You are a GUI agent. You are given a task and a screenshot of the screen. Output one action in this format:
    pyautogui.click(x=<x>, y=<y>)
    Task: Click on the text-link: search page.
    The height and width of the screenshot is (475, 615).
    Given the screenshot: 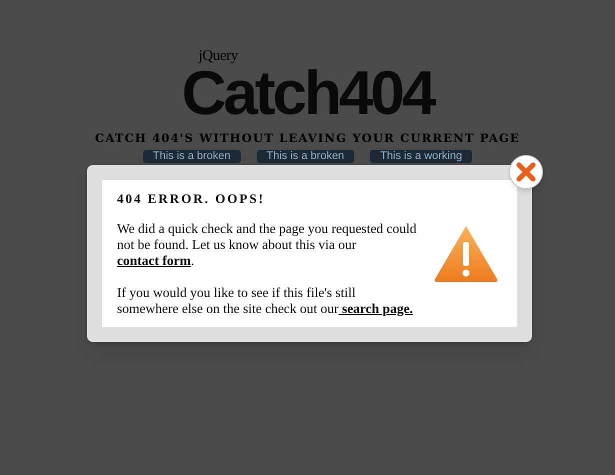 What is the action you would take?
    pyautogui.click(x=375, y=308)
    